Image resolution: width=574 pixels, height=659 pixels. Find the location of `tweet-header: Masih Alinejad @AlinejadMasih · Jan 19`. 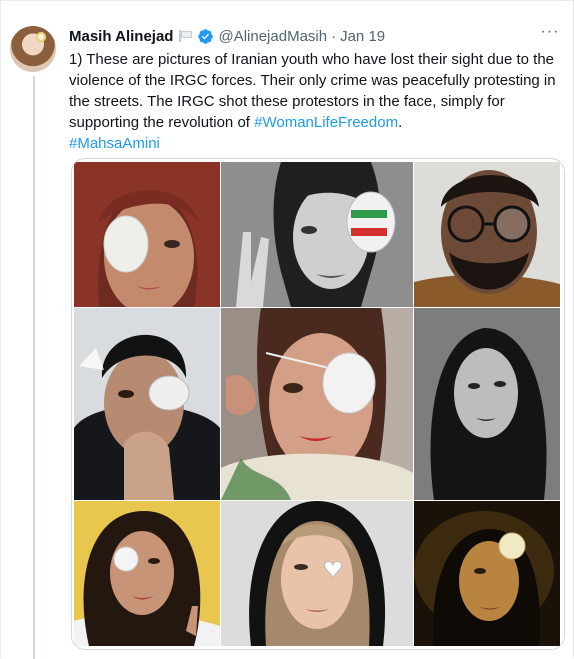

tweet-header: Masih Alinejad @AlinejadMasih · Jan 19 is located at coordinates (227, 36).